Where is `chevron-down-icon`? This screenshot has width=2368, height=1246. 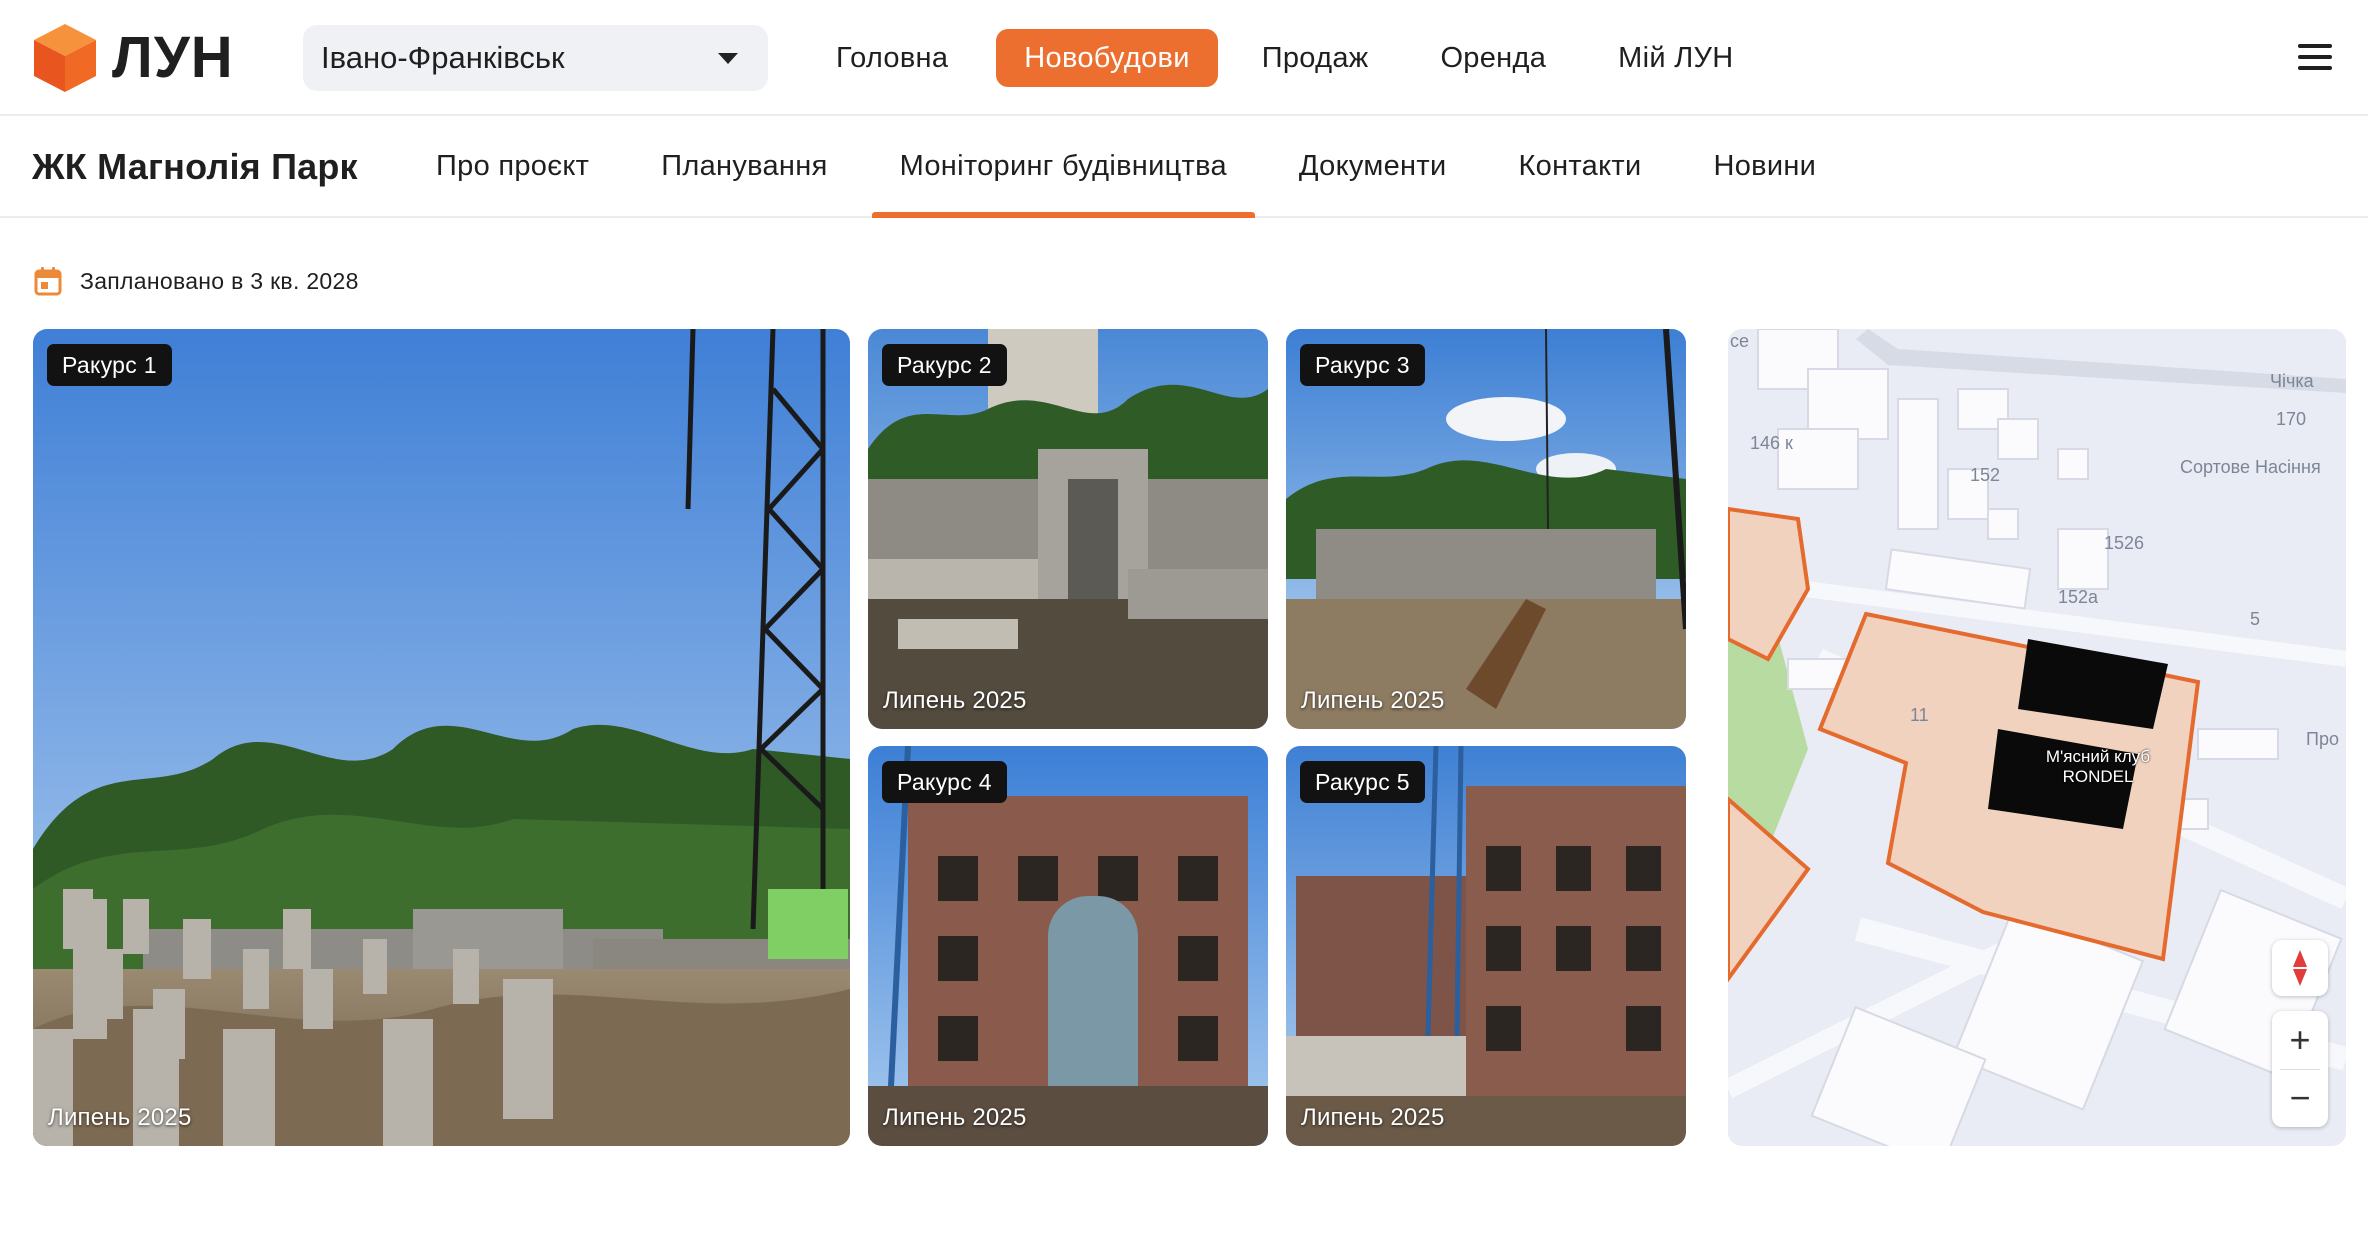 chevron-down-icon is located at coordinates (728, 58).